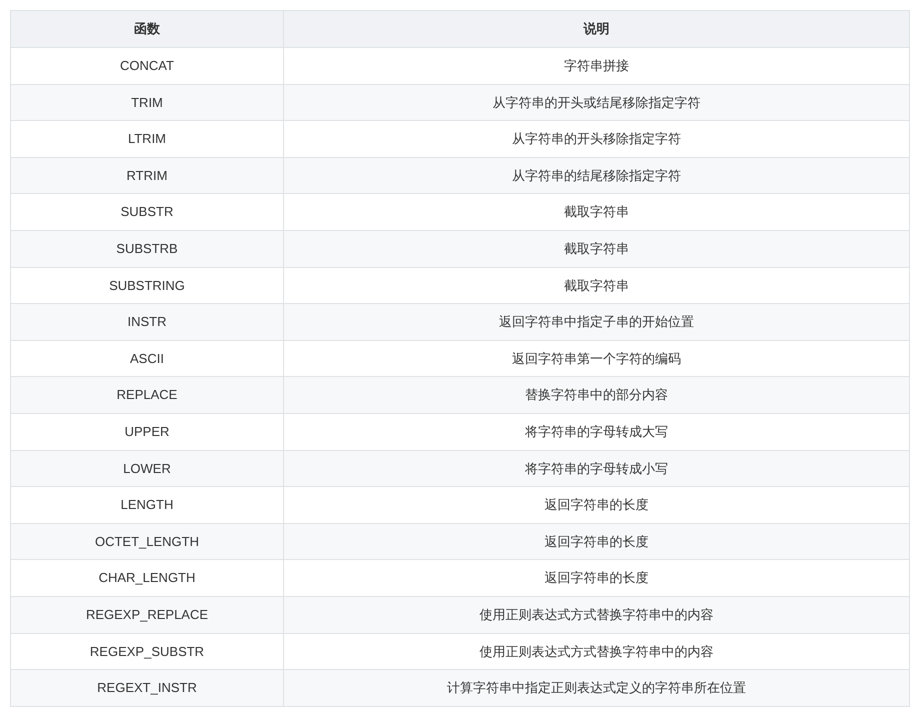 The height and width of the screenshot is (721, 921). I want to click on table-cell: OCTET_LENGTH, so click(147, 541).